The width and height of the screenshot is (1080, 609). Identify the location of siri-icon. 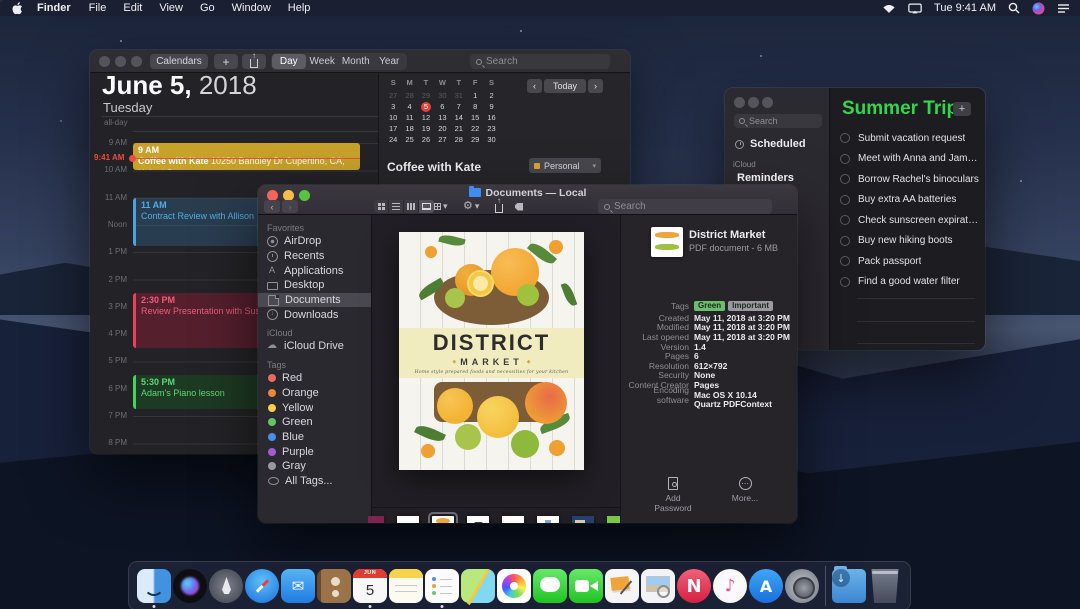
(1038, 8).